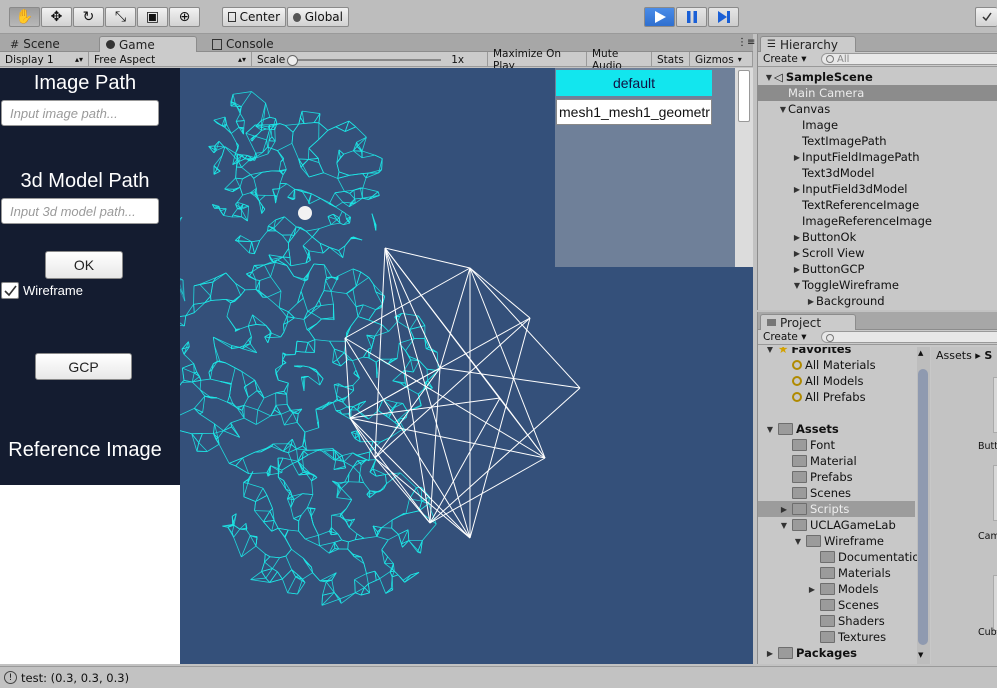 This screenshot has height=688, width=997. I want to click on display-dropdown: Display 1 ▴▾, so click(44, 59).